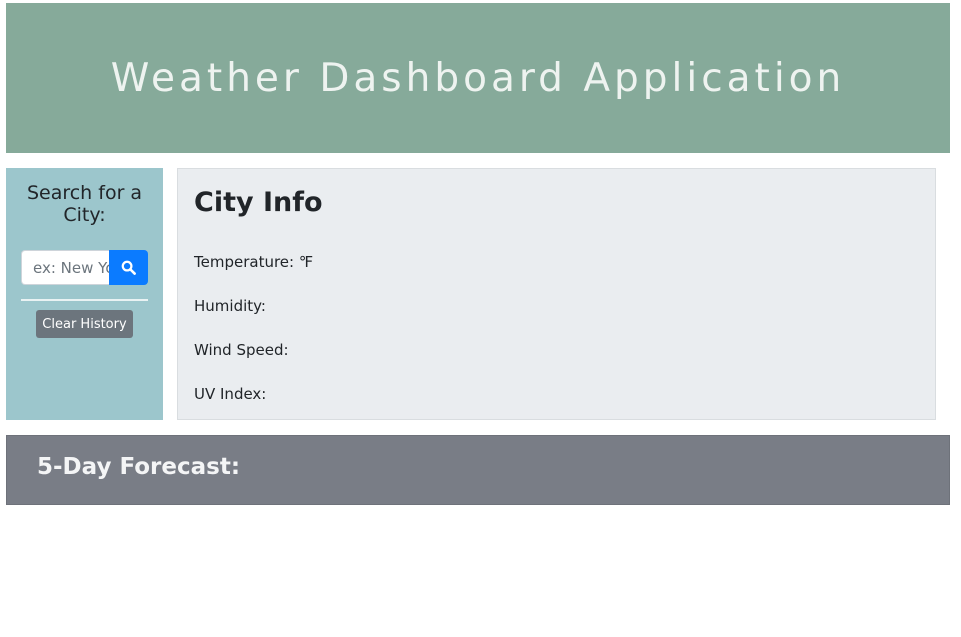  Describe the element at coordinates (65, 267) in the screenshot. I see `city-search-input` at that location.